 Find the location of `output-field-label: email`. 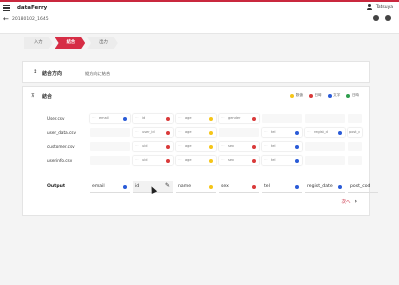

output-field-label: email is located at coordinates (98, 186).